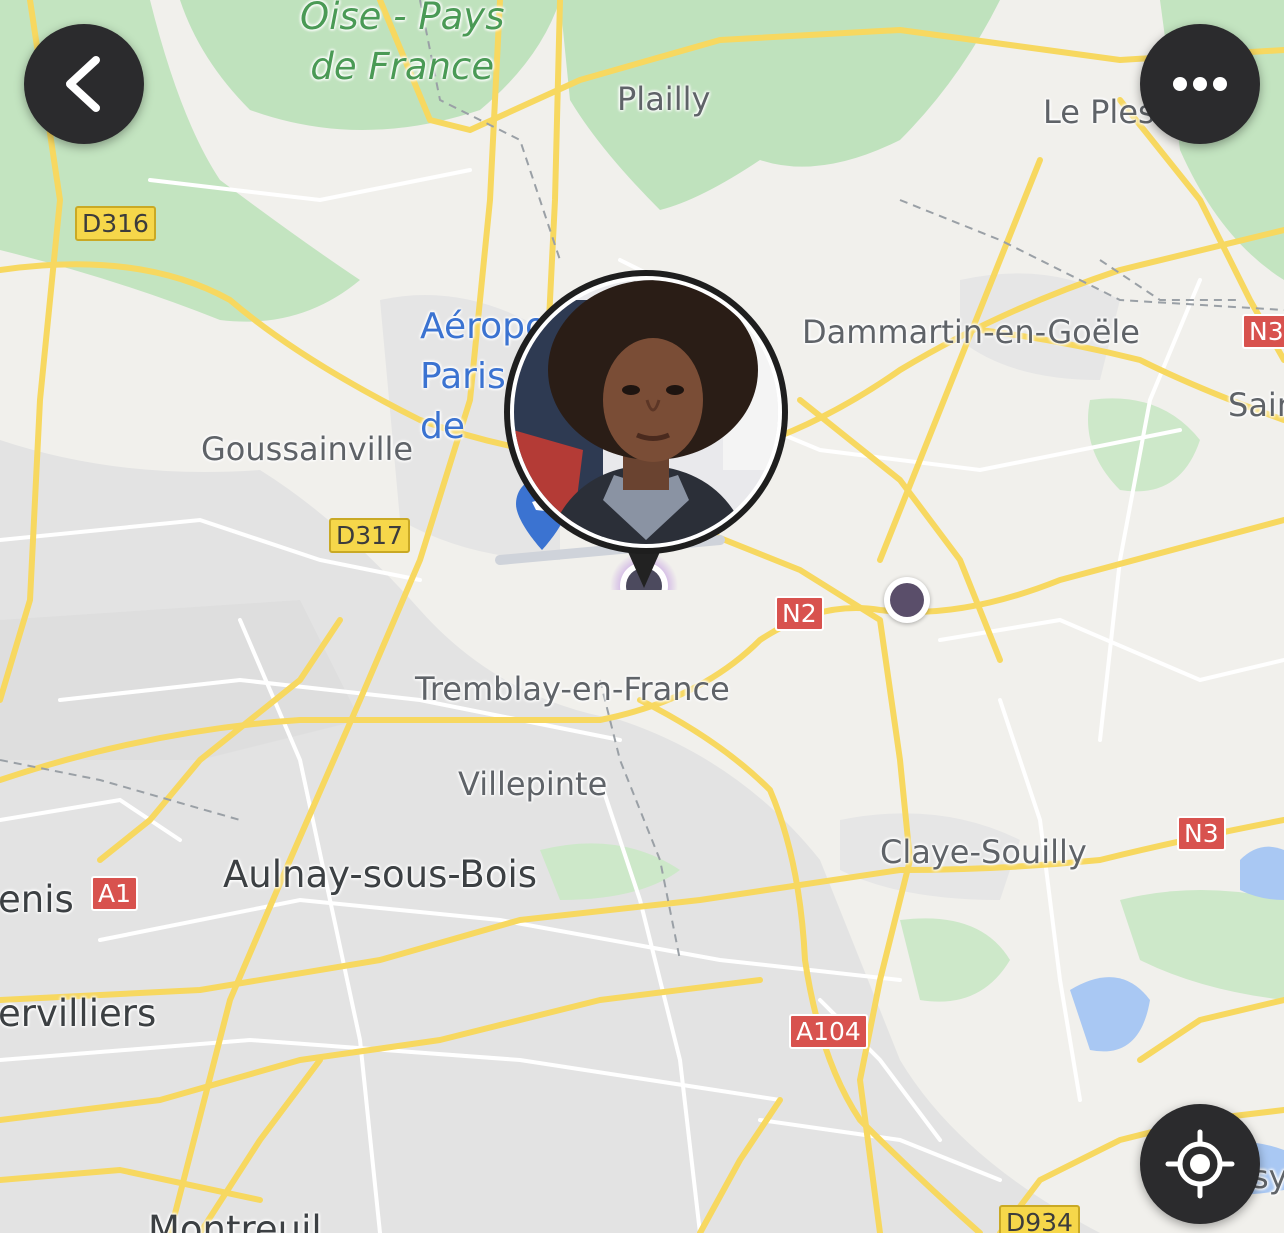 This screenshot has width=1284, height=1233. Describe the element at coordinates (115, 893) in the screenshot. I see `road-shield-a1: A1` at that location.